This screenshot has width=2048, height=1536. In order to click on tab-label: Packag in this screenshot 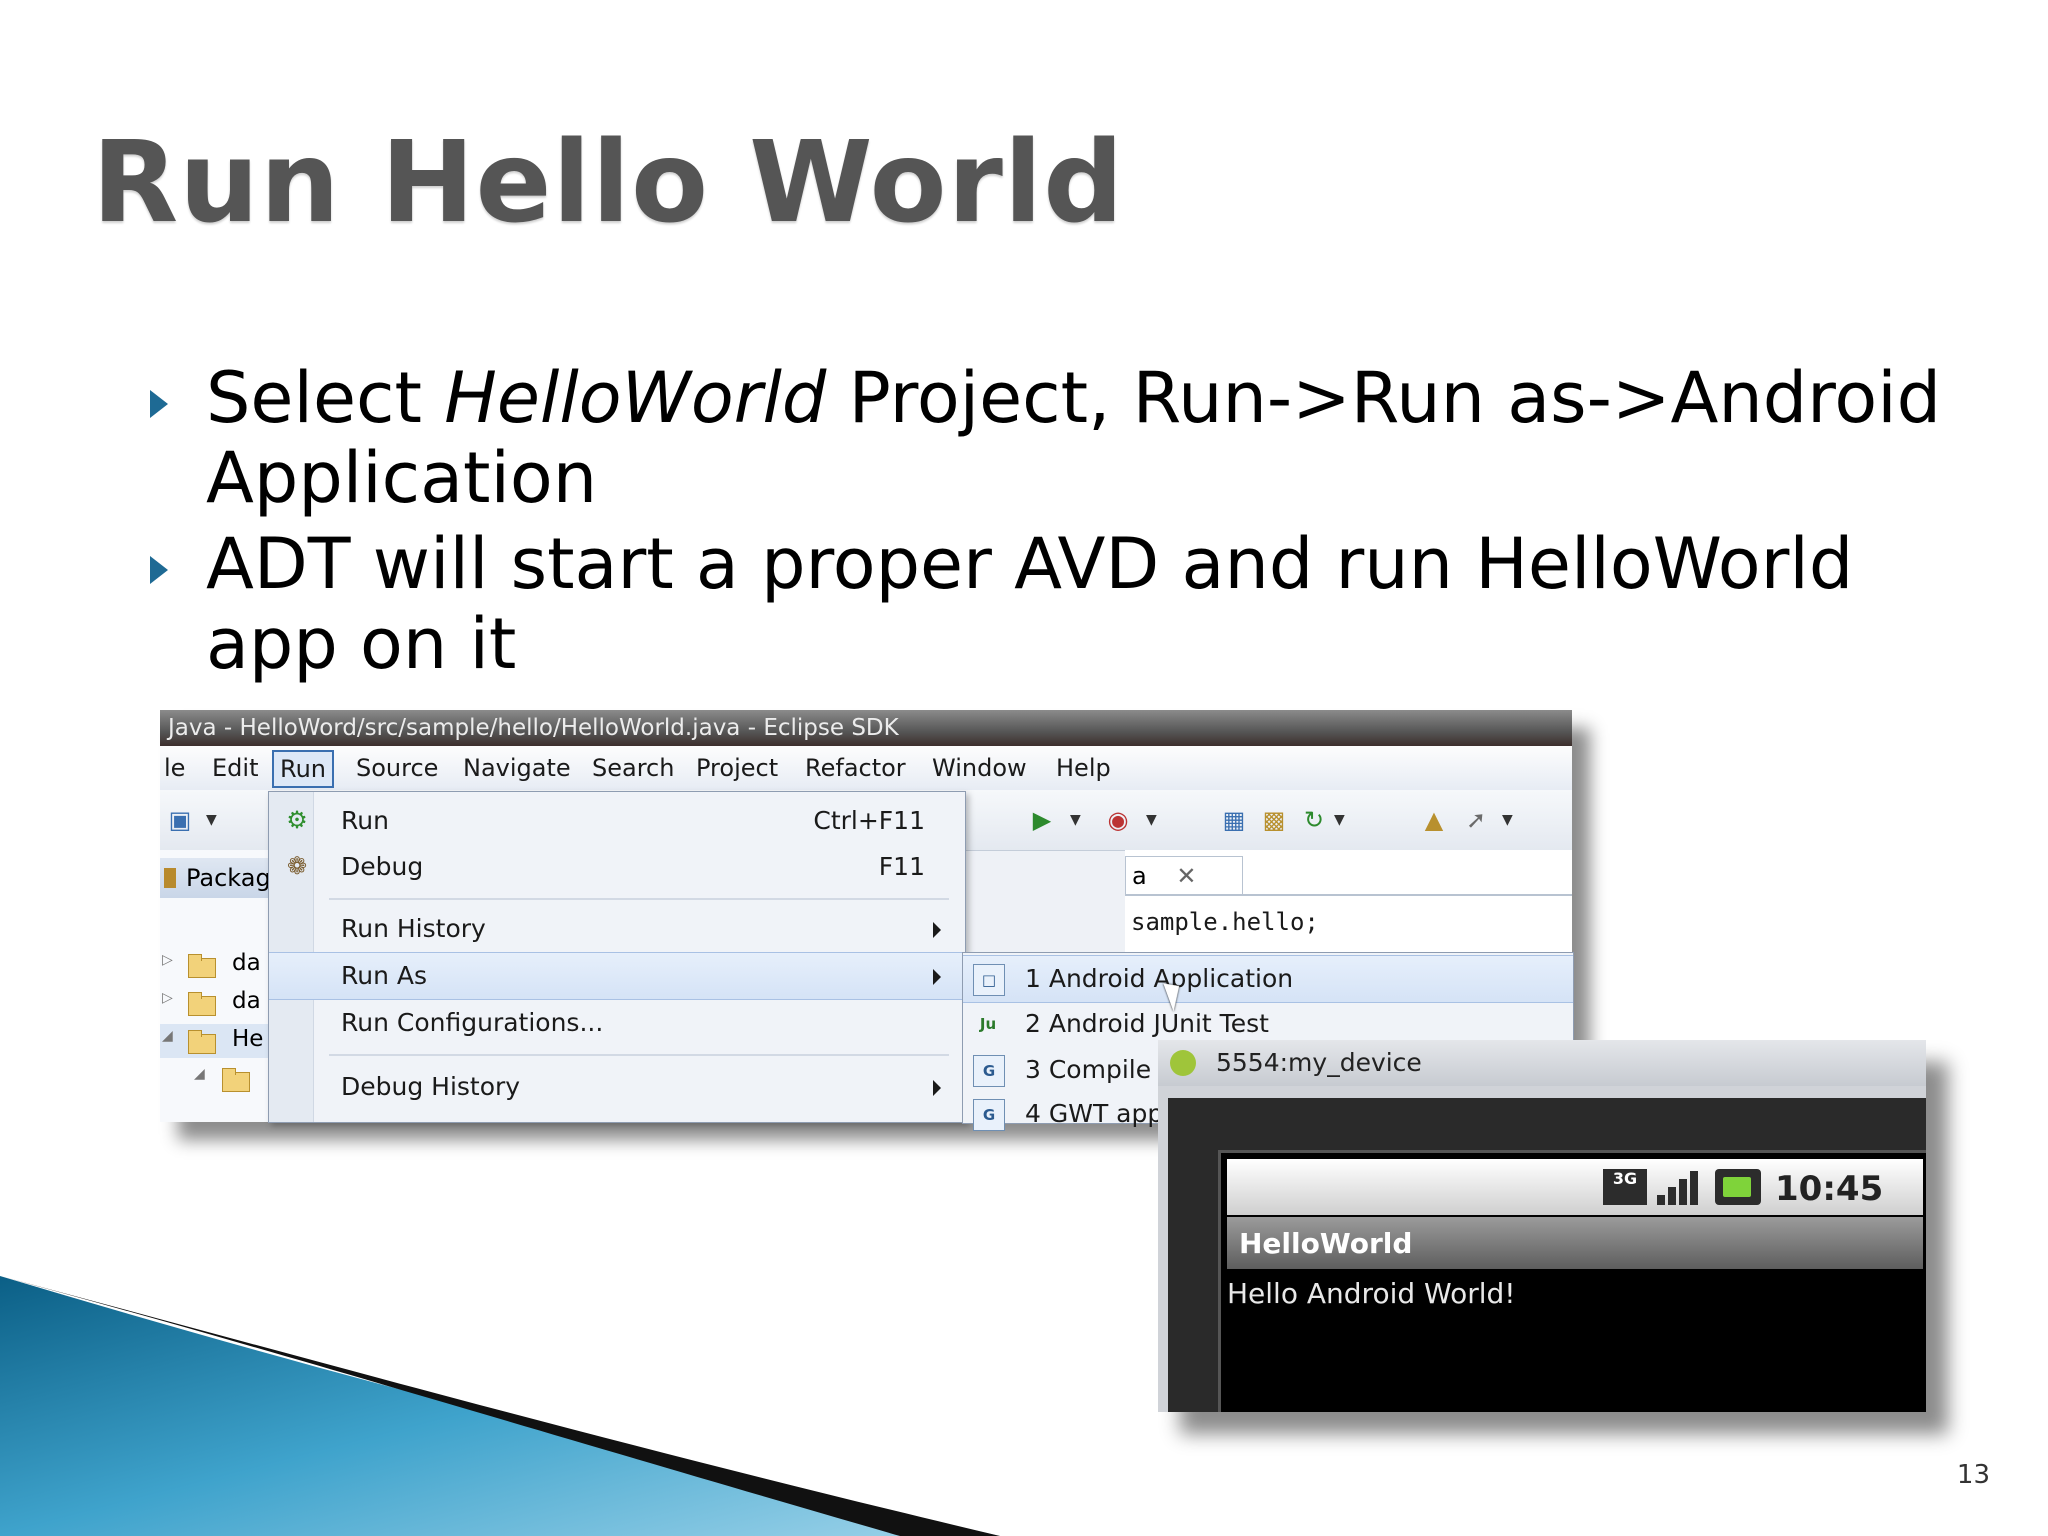, I will do `click(228, 878)`.